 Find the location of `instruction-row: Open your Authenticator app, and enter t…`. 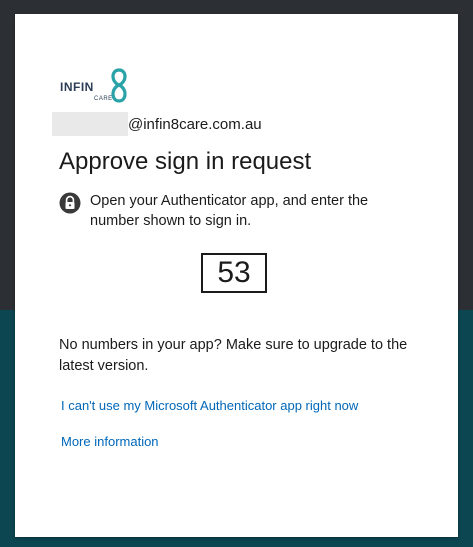

instruction-row: Open your Authenticator app, and enter t… is located at coordinates (229, 211).